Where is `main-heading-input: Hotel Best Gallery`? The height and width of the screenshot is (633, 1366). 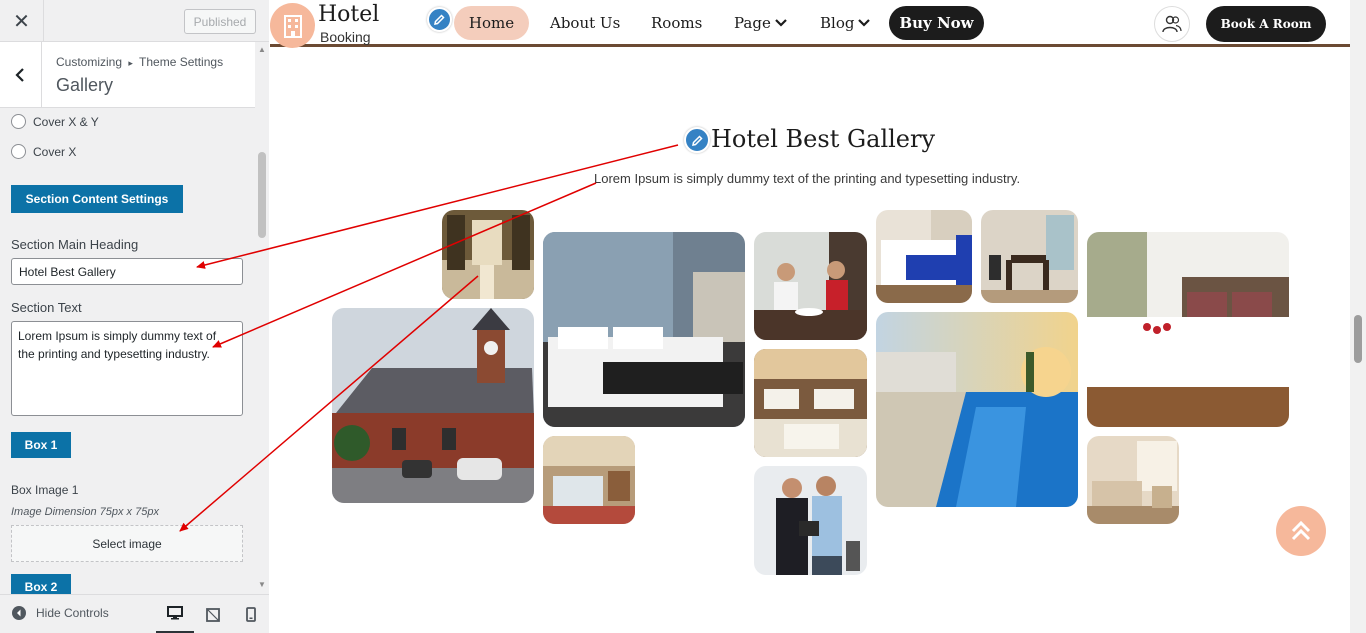
main-heading-input: Hotel Best Gallery is located at coordinates (127, 271).